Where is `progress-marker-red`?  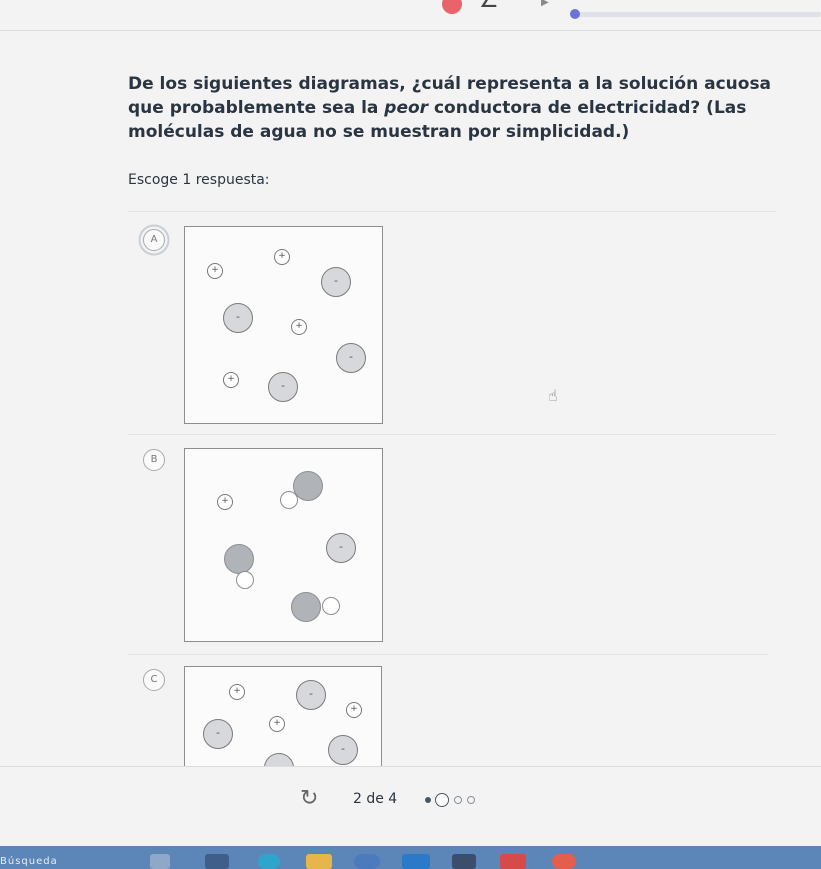
progress-marker-red is located at coordinates (452, 7).